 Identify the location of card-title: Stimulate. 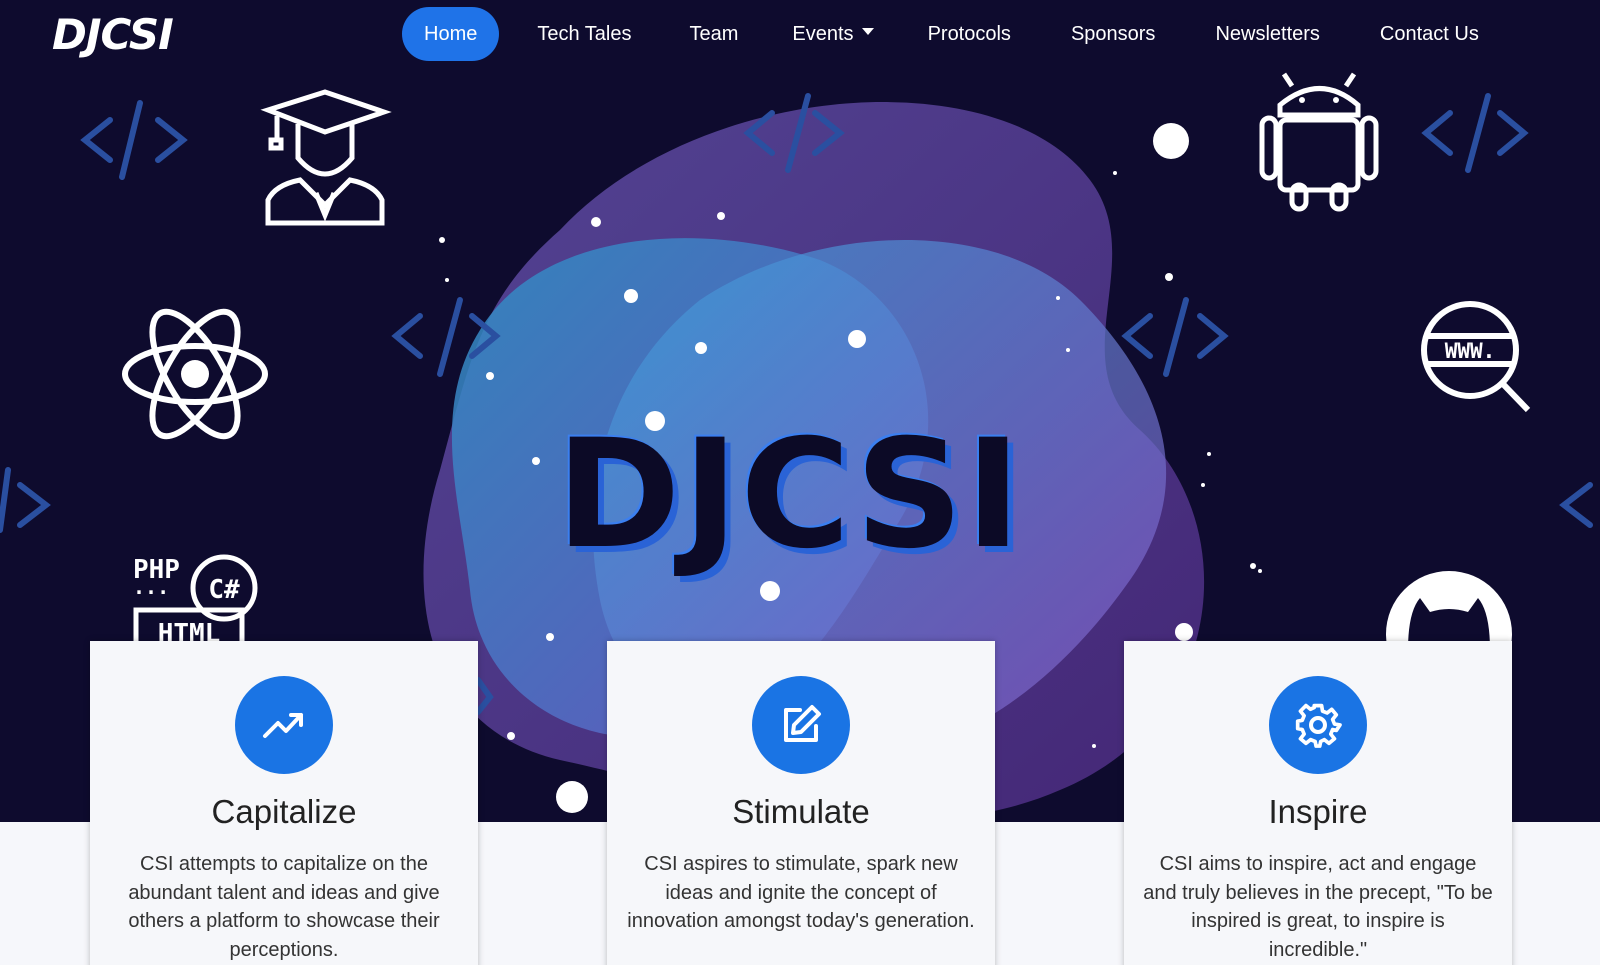
(801, 811).